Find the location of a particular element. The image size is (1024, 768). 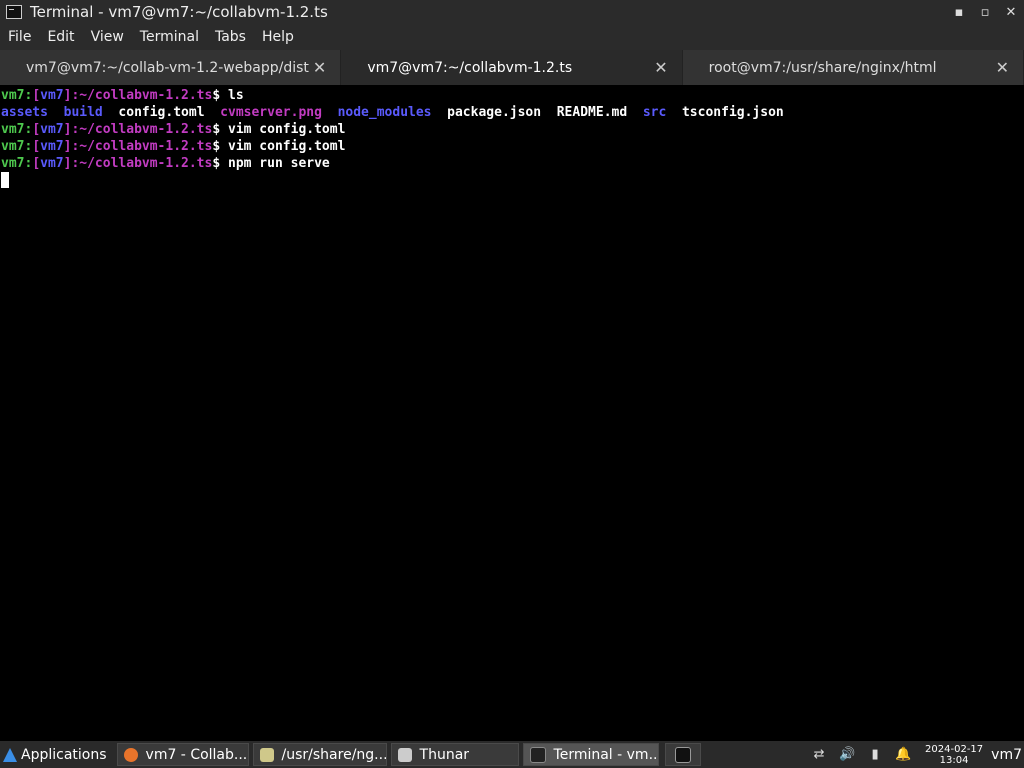

tab-webapp-dist: vm7@vm7:~/collab-vm-1.2-webapp/dist ✕ is located at coordinates (171, 67).